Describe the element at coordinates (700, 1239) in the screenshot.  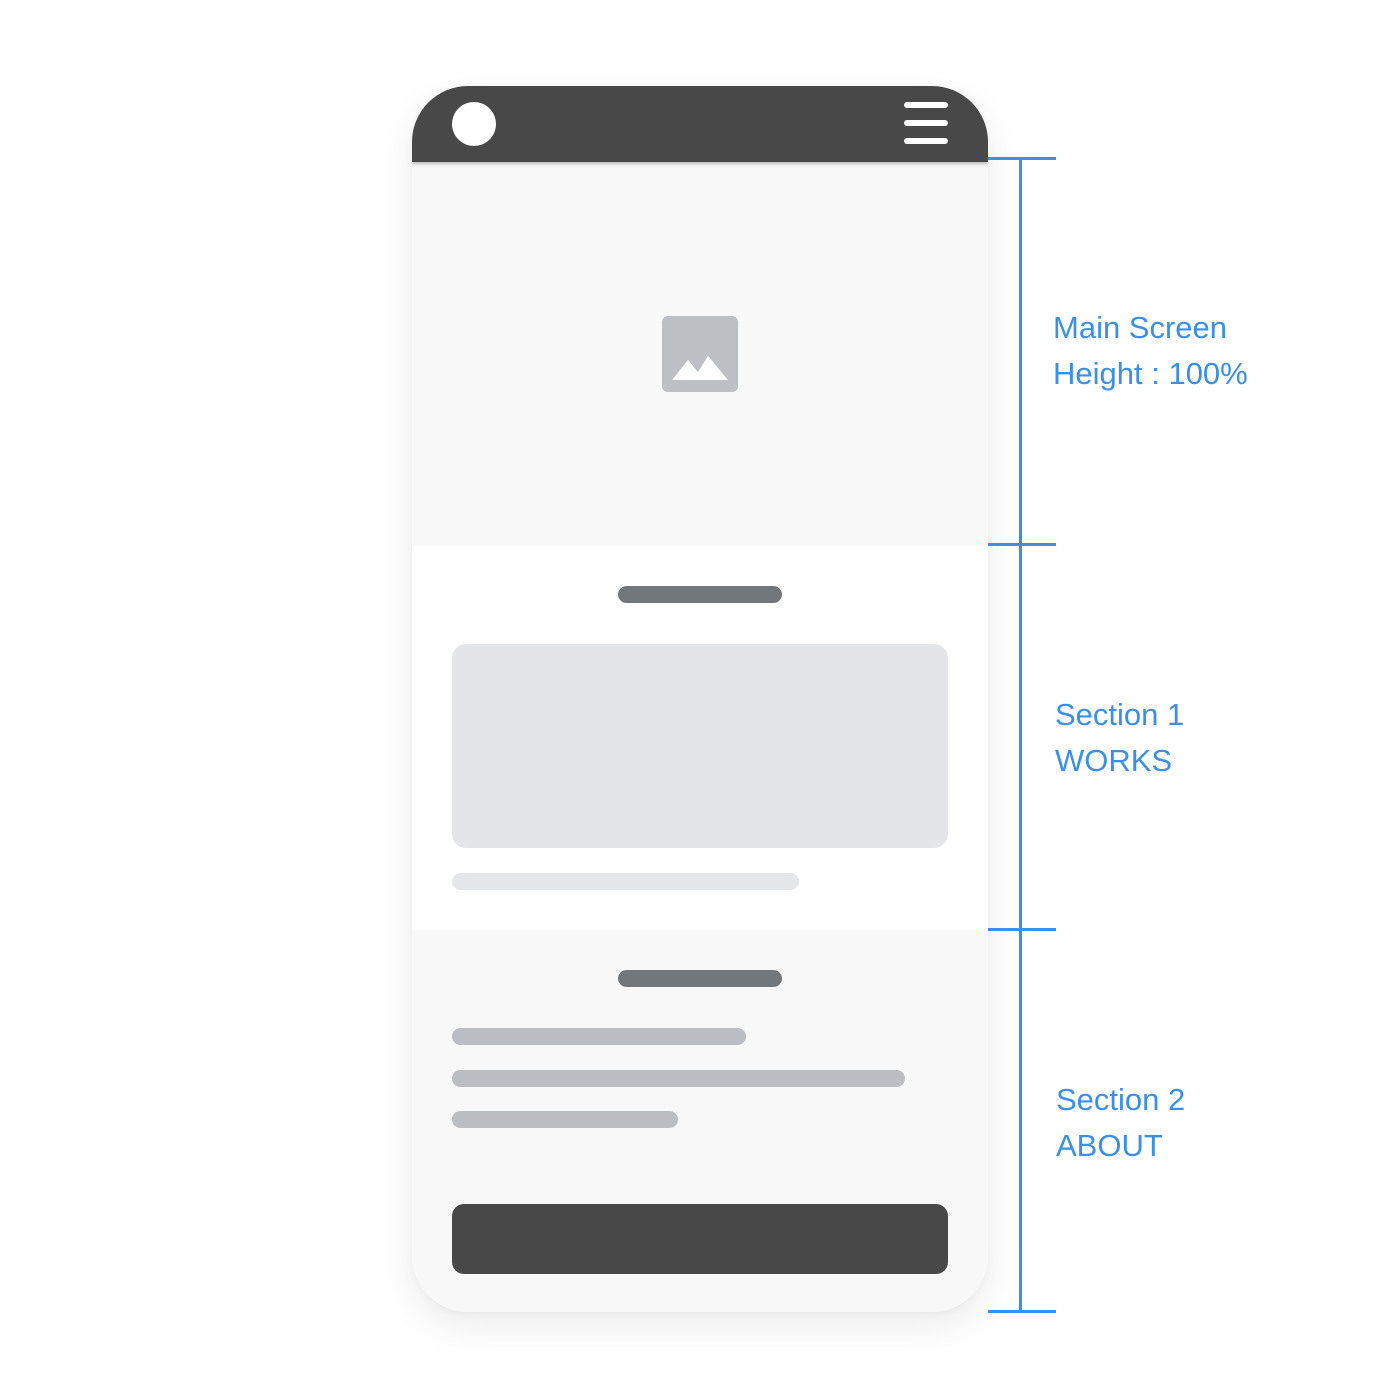
I see `cta-button` at that location.